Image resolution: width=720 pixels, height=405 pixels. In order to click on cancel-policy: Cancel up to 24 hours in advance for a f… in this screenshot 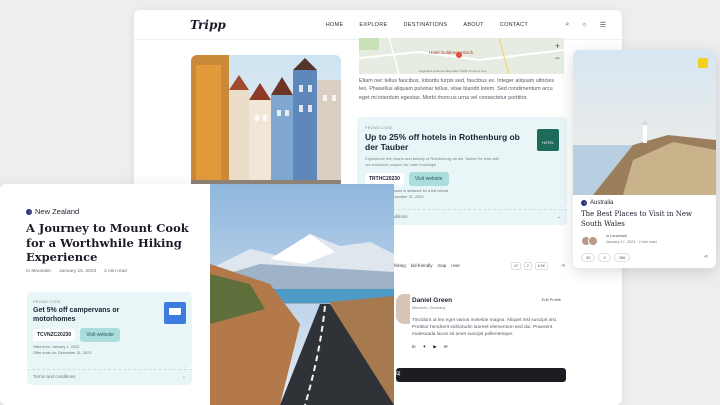, I will do `click(406, 191)`.